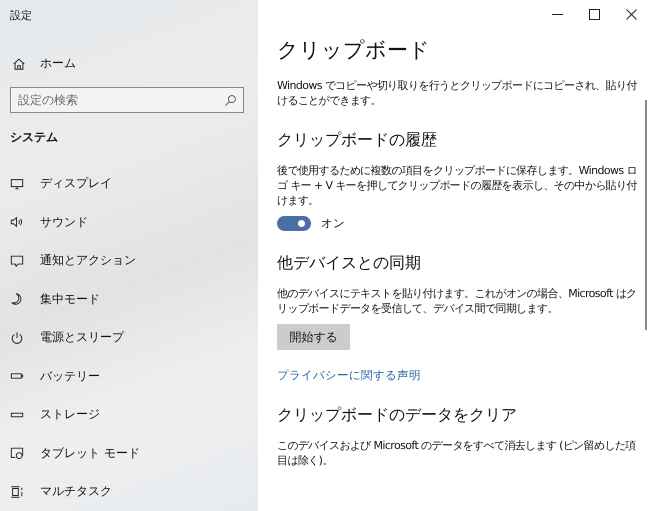 This screenshot has height=511, width=650. Describe the element at coordinates (129, 299) in the screenshot. I see `sidebar-item: 集中モード` at that location.